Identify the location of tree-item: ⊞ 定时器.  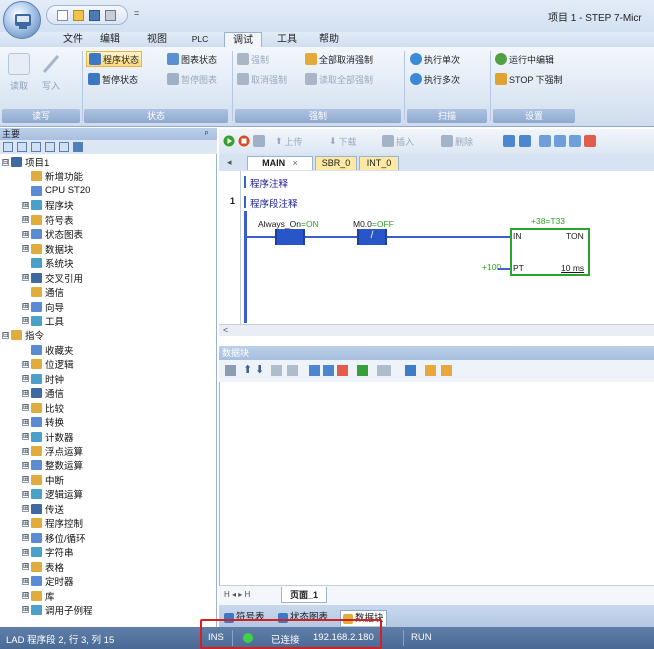
(48, 581).